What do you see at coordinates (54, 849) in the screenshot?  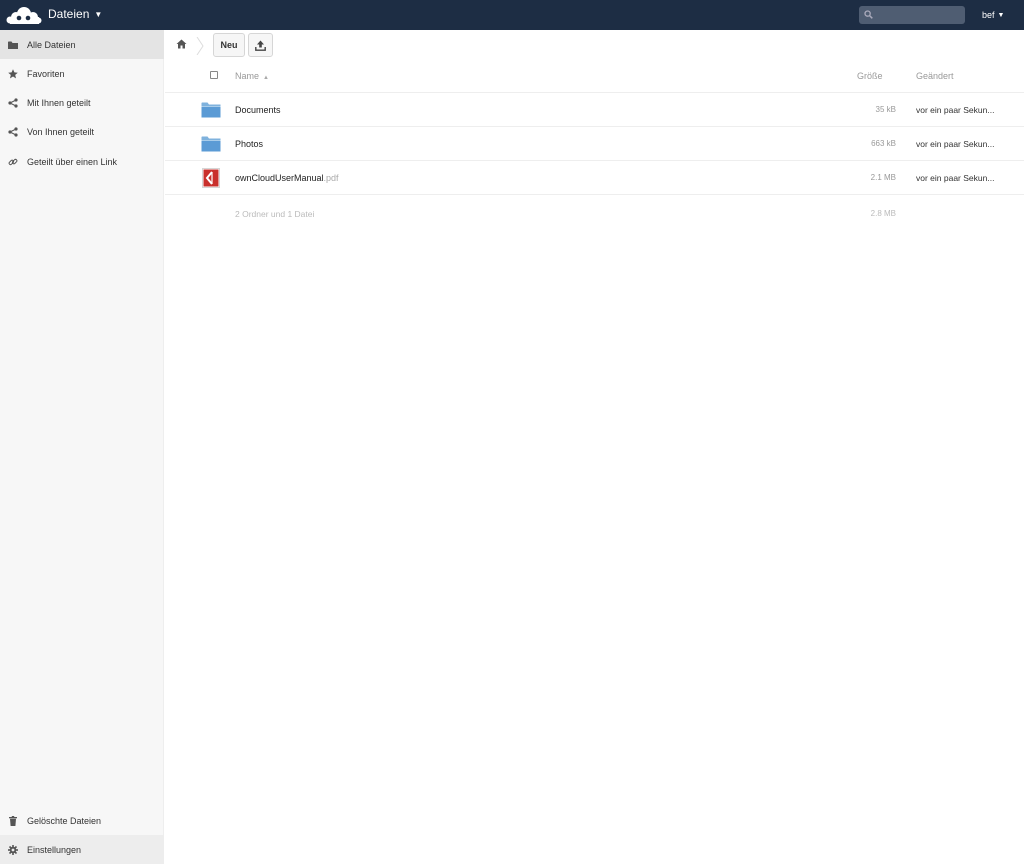 I see `sidebar-item-label: Einstellungen` at bounding box center [54, 849].